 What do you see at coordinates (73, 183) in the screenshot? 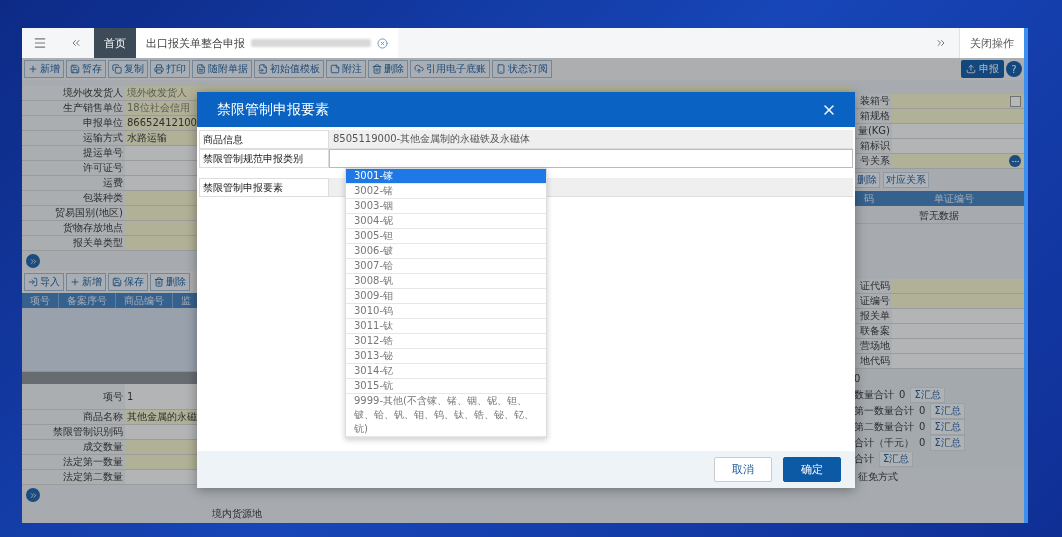
I see `field-label: 运费` at bounding box center [73, 183].